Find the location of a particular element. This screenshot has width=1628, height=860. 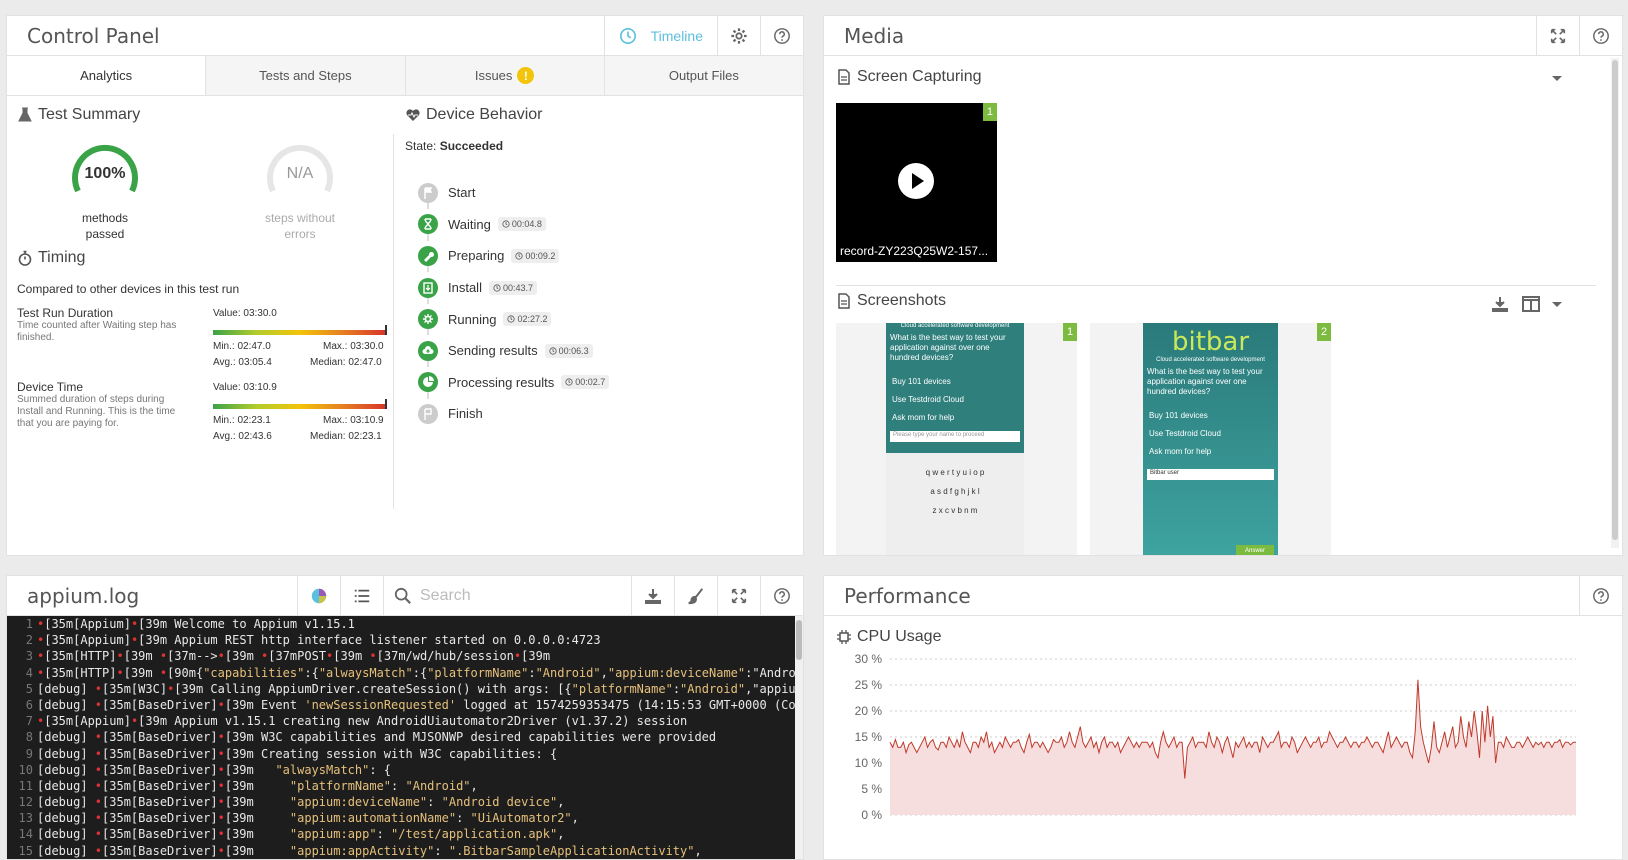

metric-median: Median: 02:47.0 is located at coordinates (346, 362).